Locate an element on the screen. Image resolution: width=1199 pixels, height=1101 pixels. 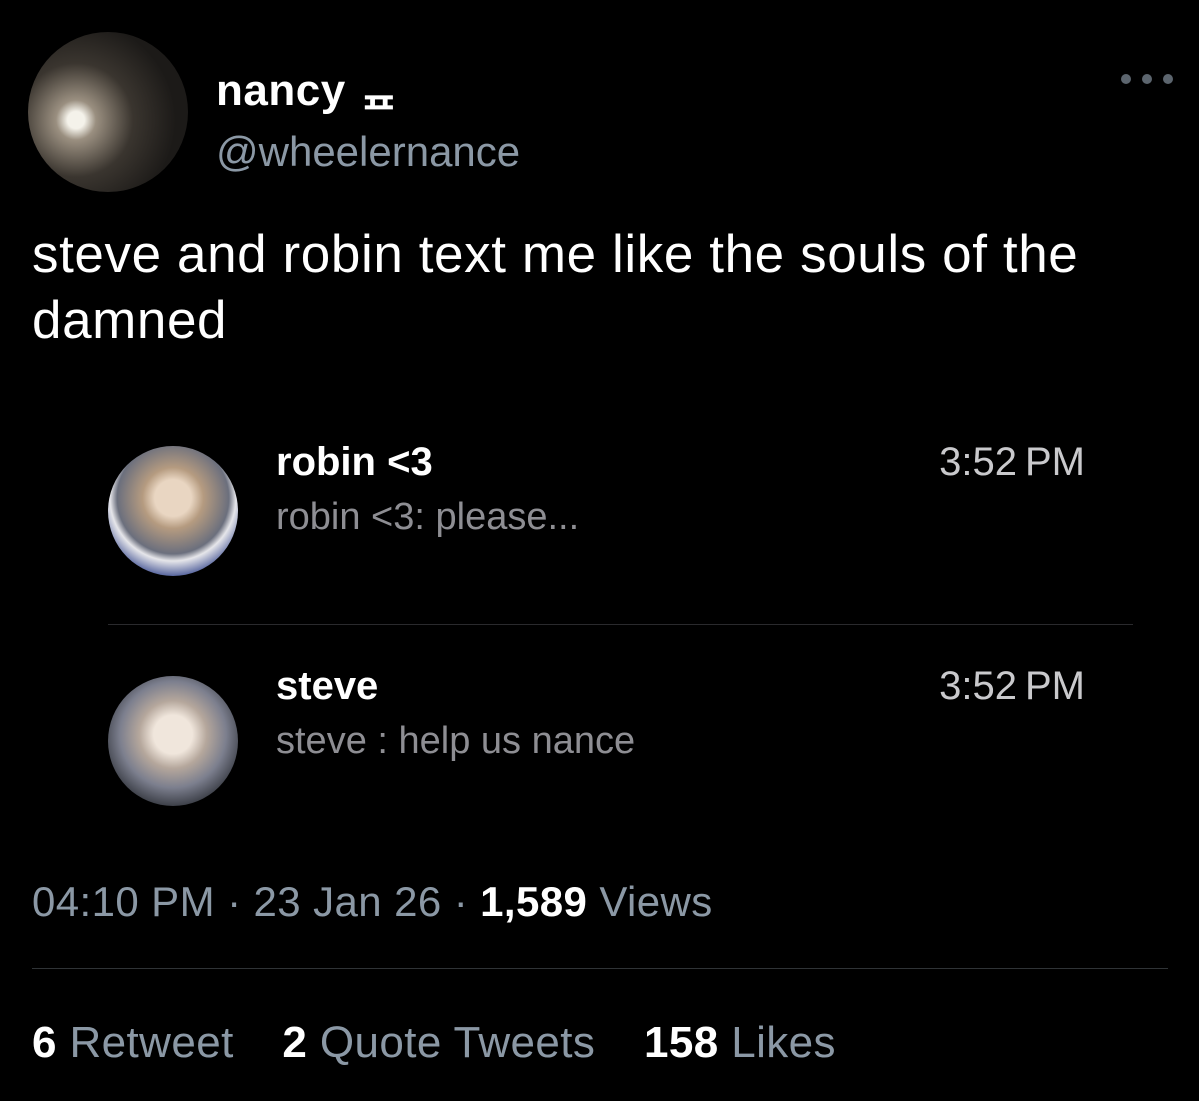
conversation-robin: robin <3 robin <3: please... 3:52 PM is located at coordinates (620, 510).